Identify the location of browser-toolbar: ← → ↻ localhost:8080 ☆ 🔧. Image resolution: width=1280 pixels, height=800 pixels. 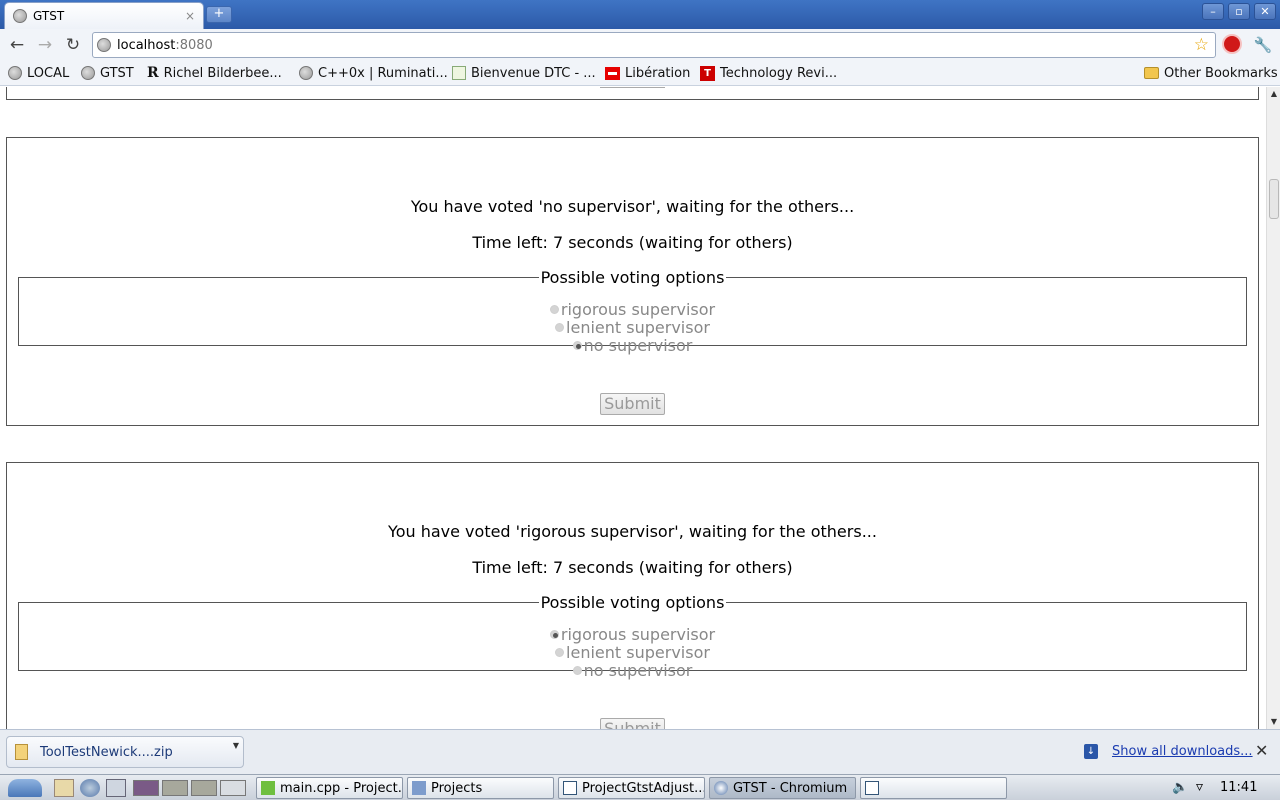
(640, 44).